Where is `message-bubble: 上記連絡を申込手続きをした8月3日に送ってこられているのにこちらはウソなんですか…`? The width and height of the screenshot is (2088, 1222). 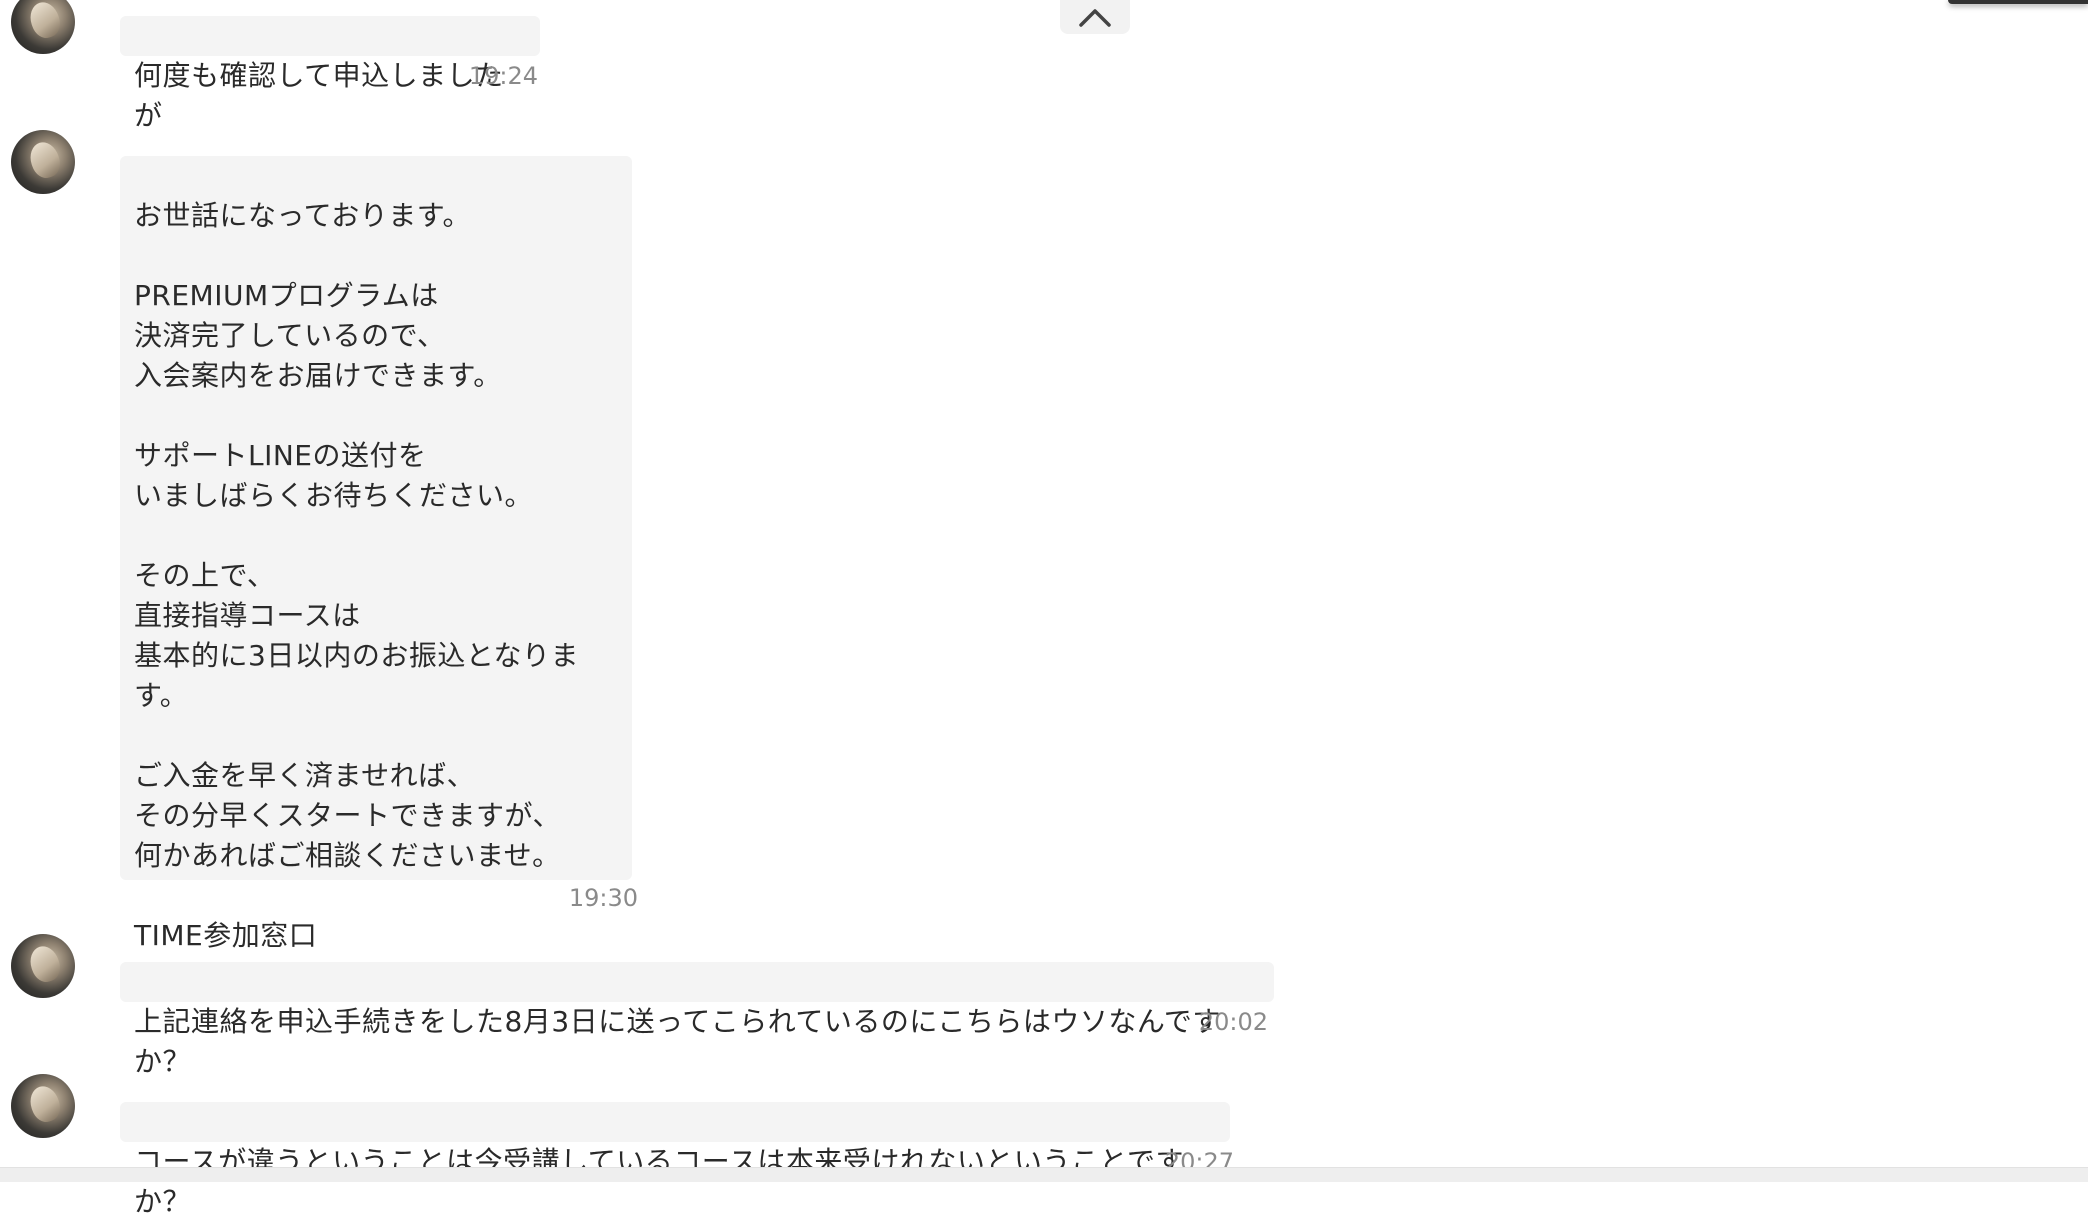 message-bubble: 上記連絡を申込手続きをした8月3日に送ってこられているのにこちらはウソなんですか… is located at coordinates (697, 1020).